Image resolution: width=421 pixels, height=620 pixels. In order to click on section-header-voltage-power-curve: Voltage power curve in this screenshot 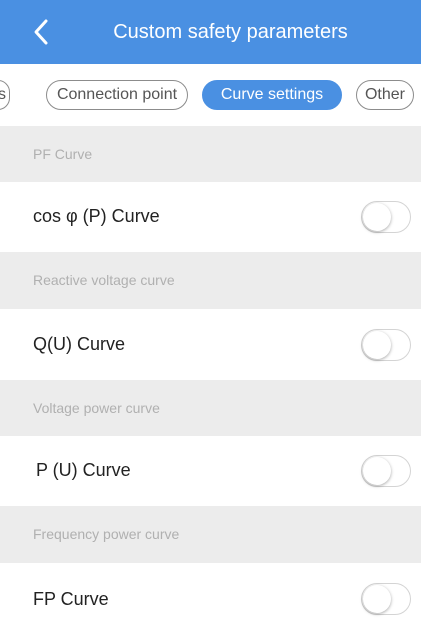, I will do `click(210, 408)`.